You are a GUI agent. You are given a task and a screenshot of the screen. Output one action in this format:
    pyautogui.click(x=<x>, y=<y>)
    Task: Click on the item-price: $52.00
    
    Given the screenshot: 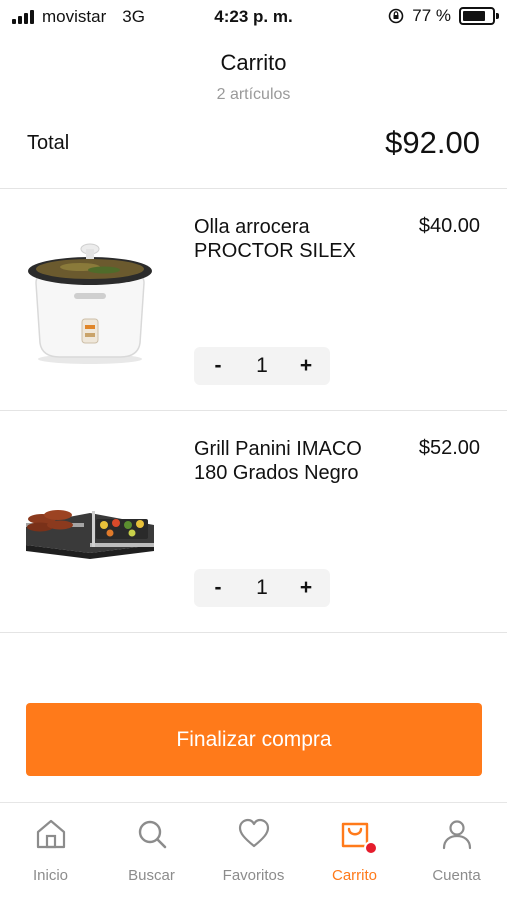 What is the action you would take?
    pyautogui.click(x=449, y=448)
    